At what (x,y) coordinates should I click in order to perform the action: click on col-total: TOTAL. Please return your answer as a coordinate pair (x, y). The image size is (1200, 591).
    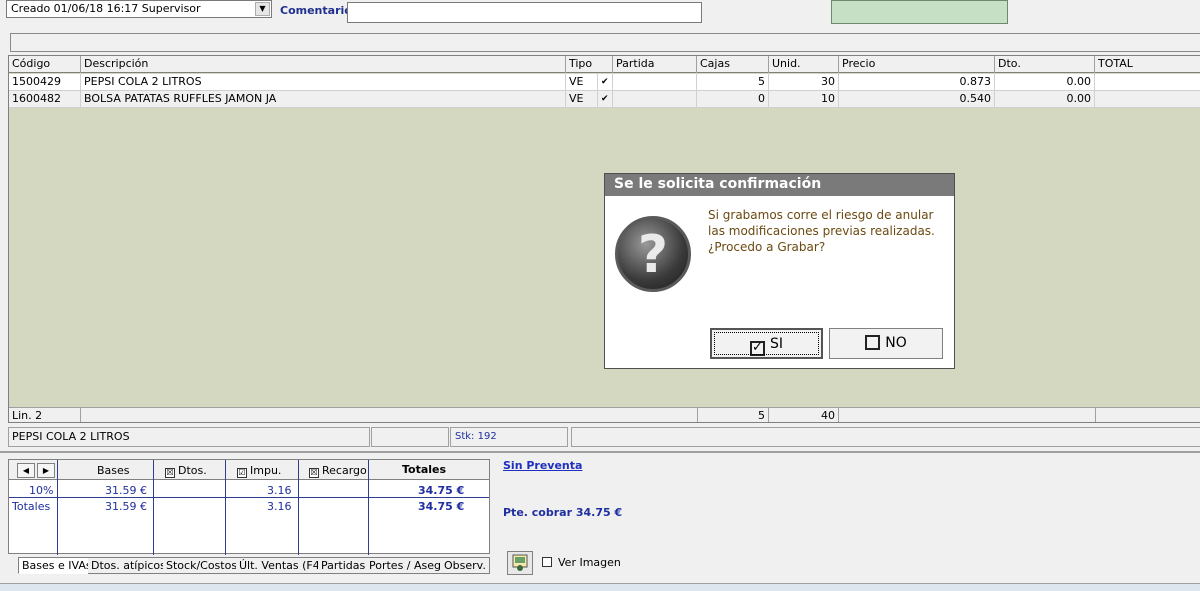
    Looking at the image, I should click on (1147, 64).